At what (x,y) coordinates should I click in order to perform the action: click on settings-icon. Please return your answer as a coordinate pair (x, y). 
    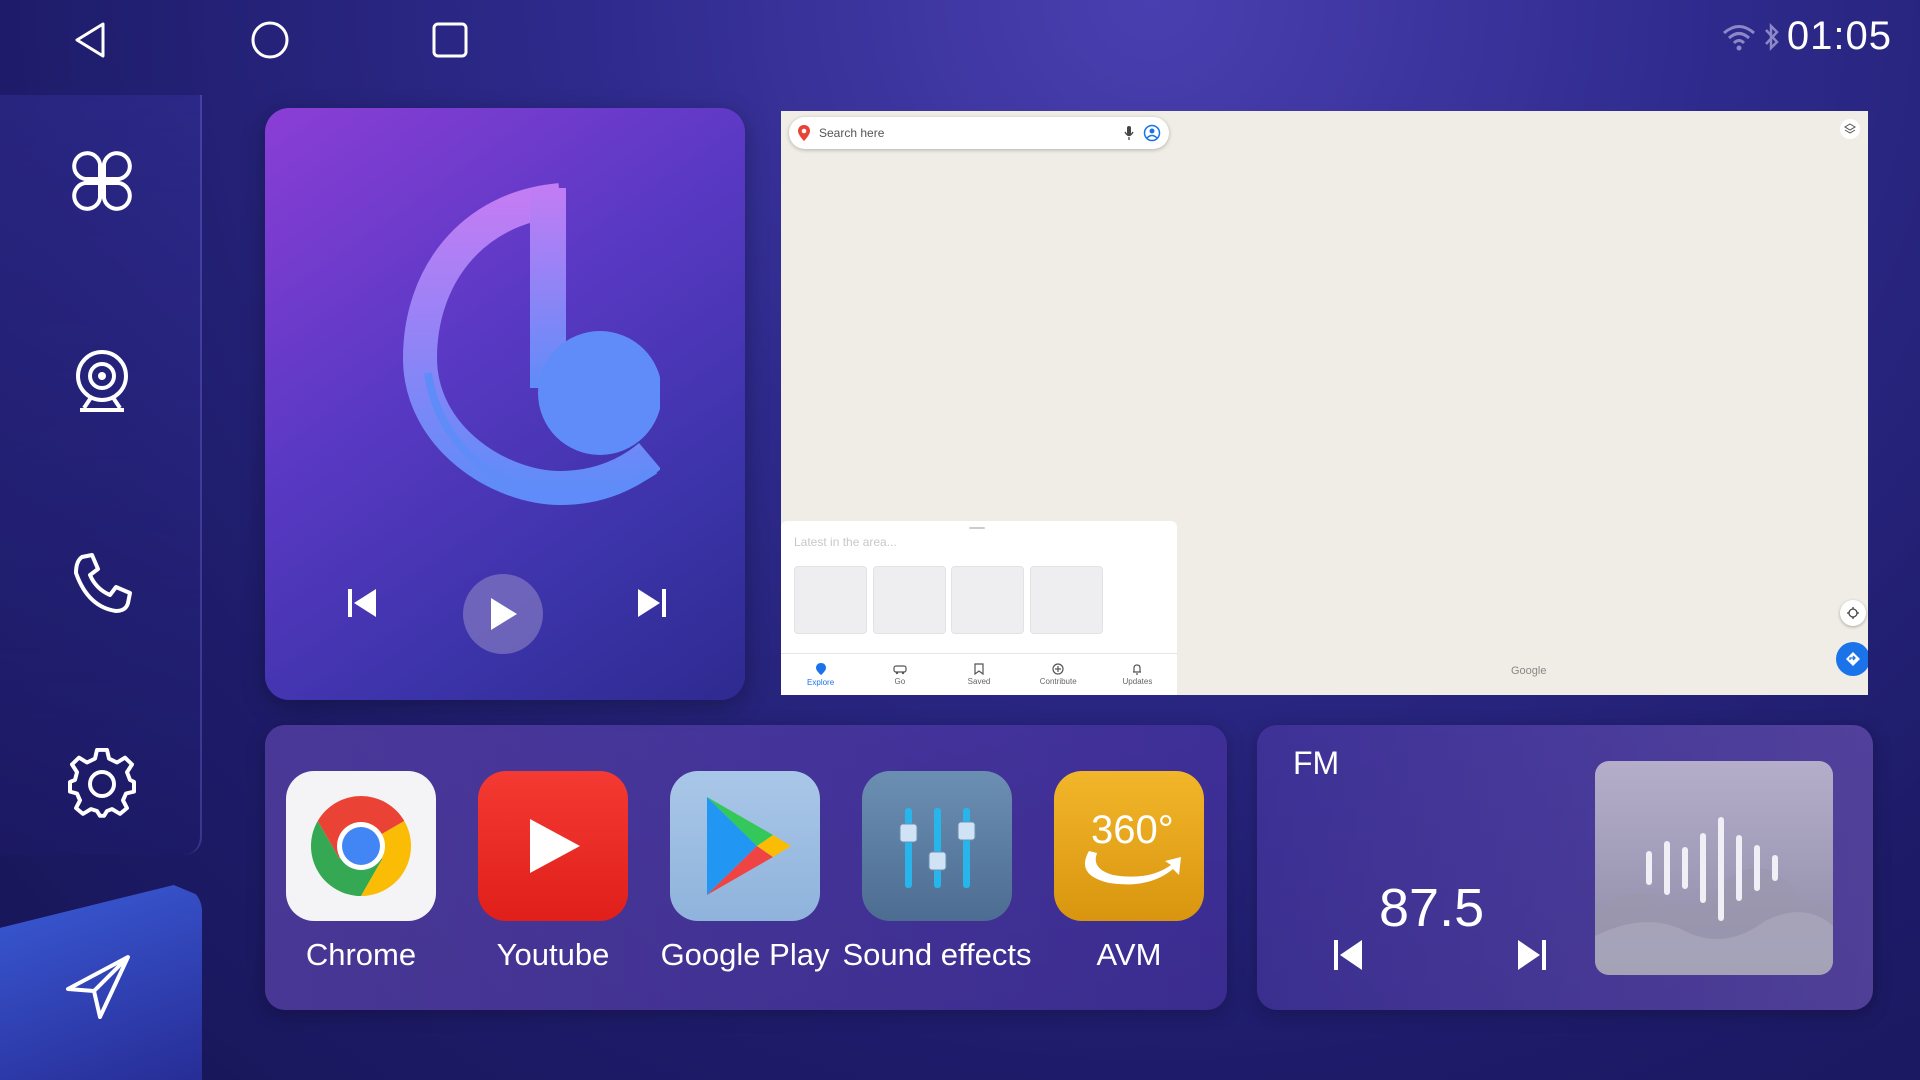
    Looking at the image, I should click on (102, 783).